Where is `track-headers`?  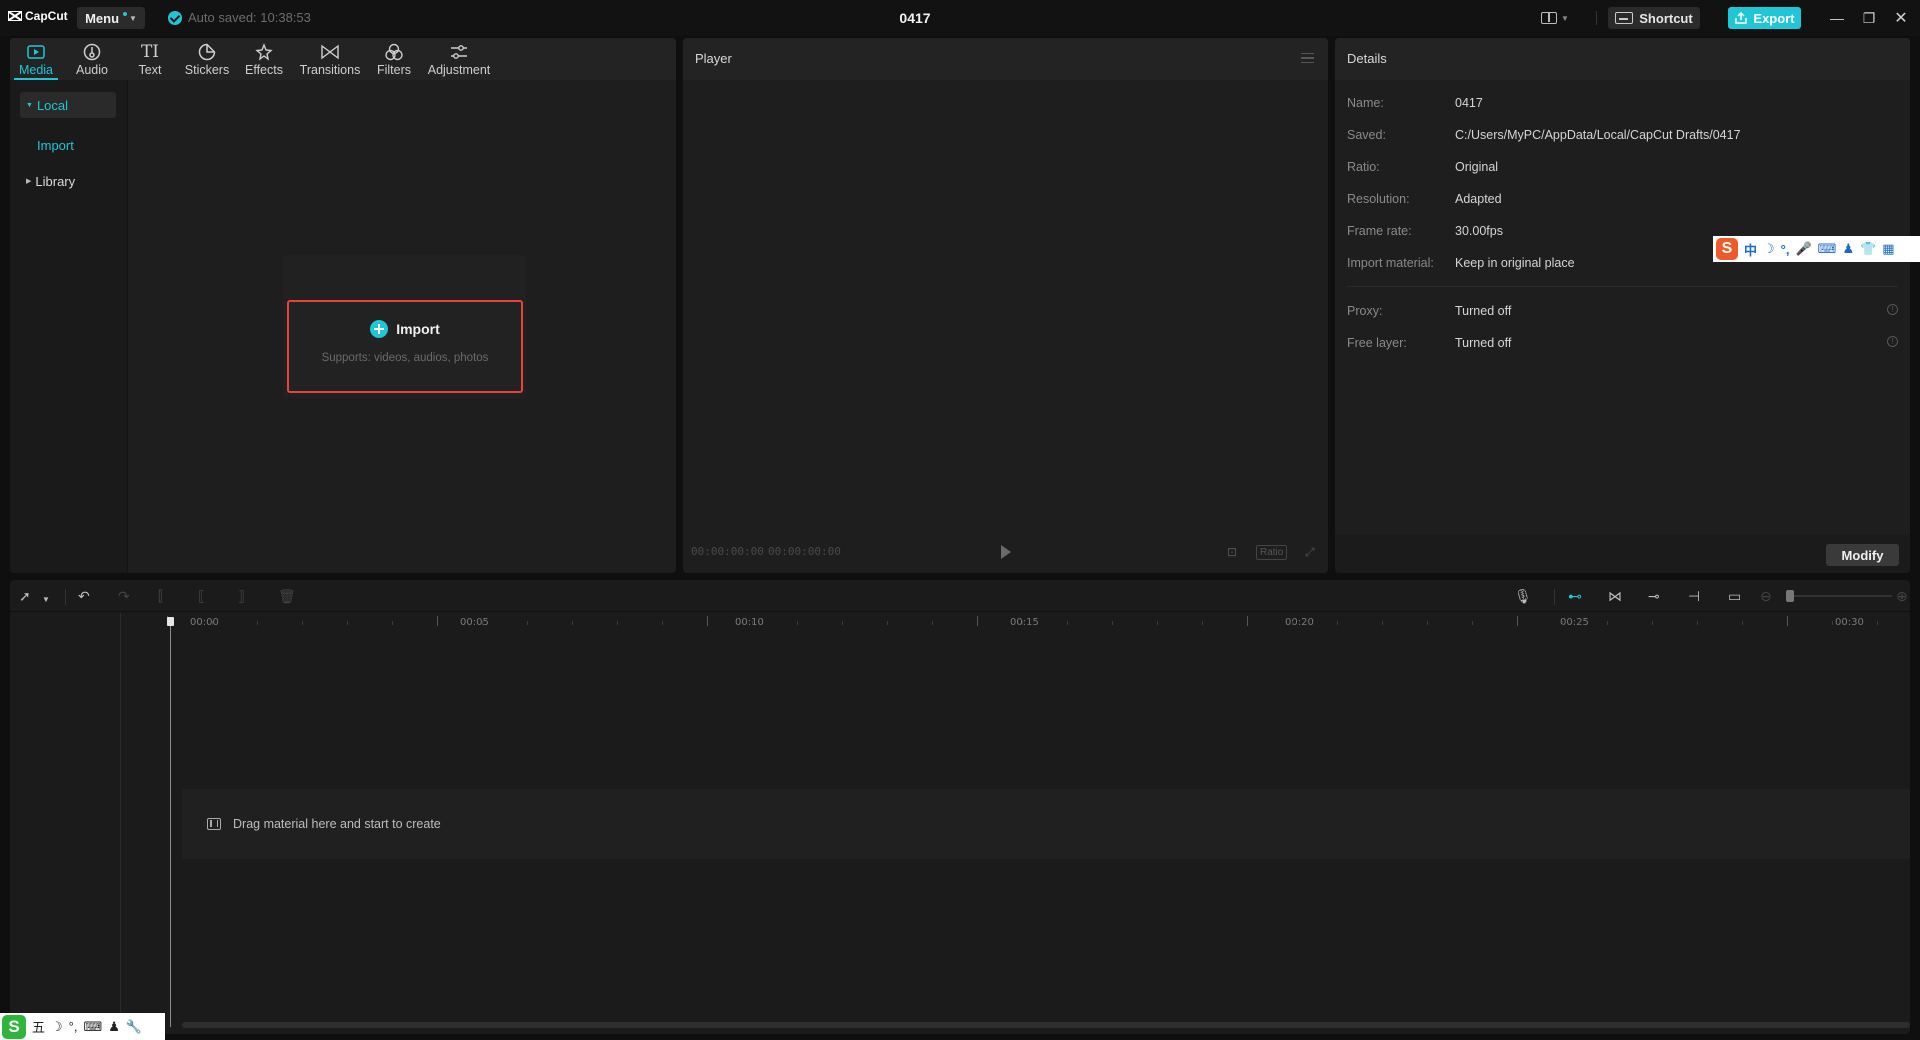
track-headers is located at coordinates (65, 823).